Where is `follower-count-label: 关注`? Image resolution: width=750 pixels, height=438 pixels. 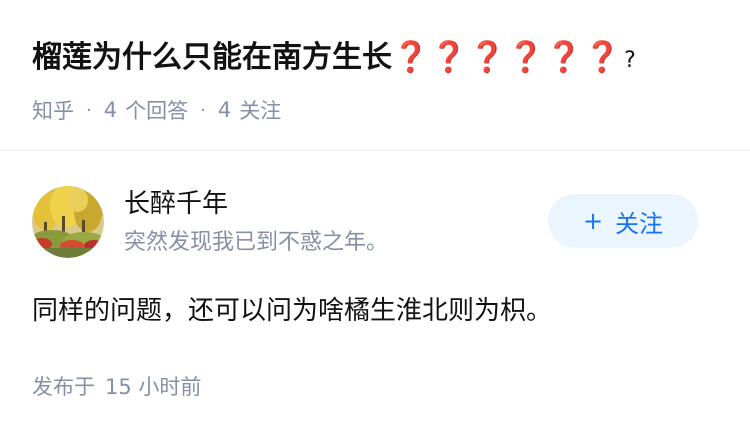 follower-count-label: 关注 is located at coordinates (260, 111).